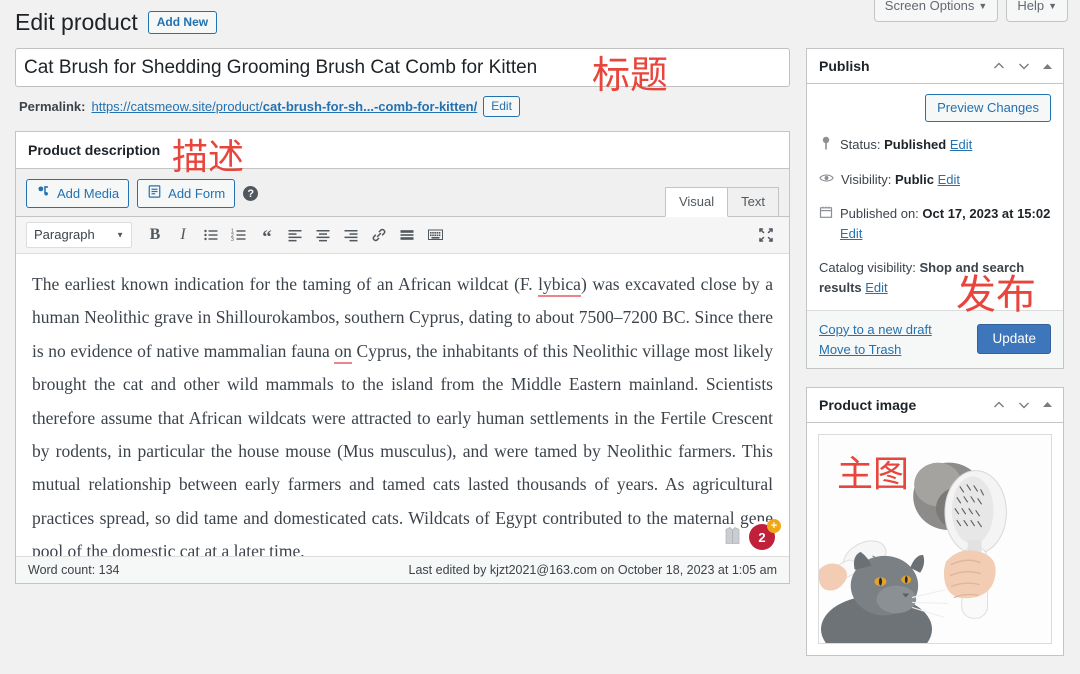  I want to click on read-more-icon, so click(407, 235).